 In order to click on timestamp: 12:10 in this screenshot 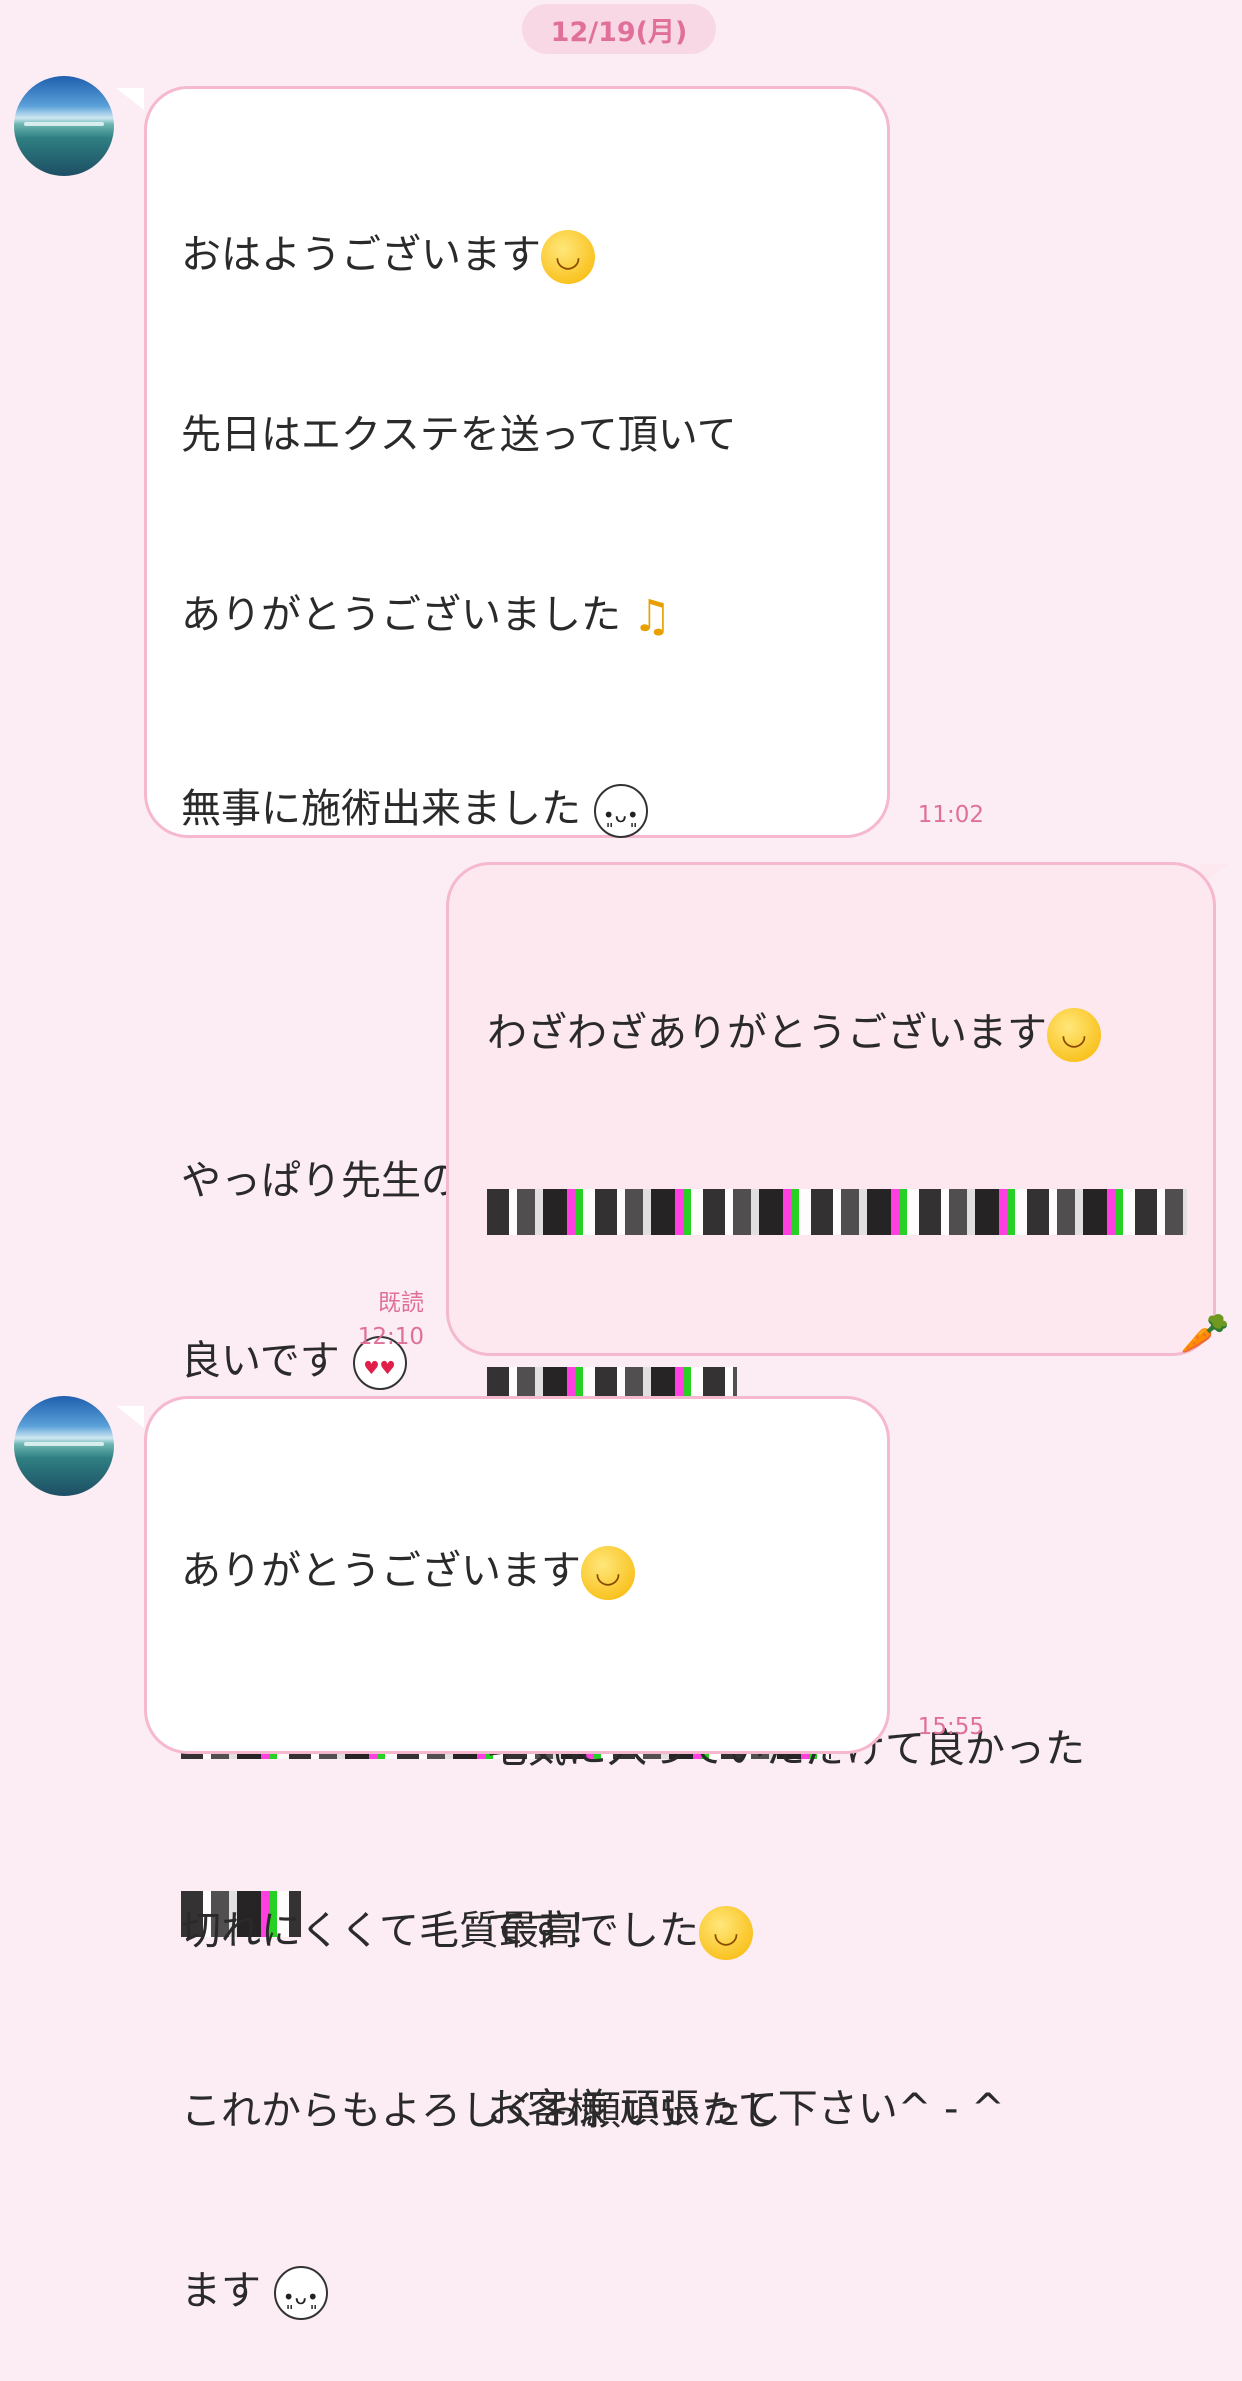, I will do `click(390, 1337)`.